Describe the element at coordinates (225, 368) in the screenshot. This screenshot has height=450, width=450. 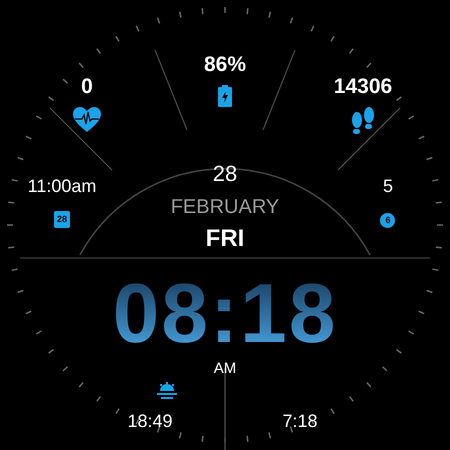
I see `am-pm-indicator: AM` at that location.